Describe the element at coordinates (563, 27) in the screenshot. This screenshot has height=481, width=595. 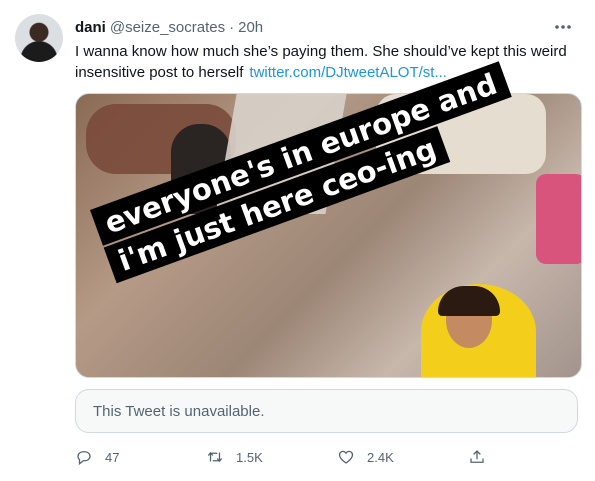
I see `more-options-icon` at that location.